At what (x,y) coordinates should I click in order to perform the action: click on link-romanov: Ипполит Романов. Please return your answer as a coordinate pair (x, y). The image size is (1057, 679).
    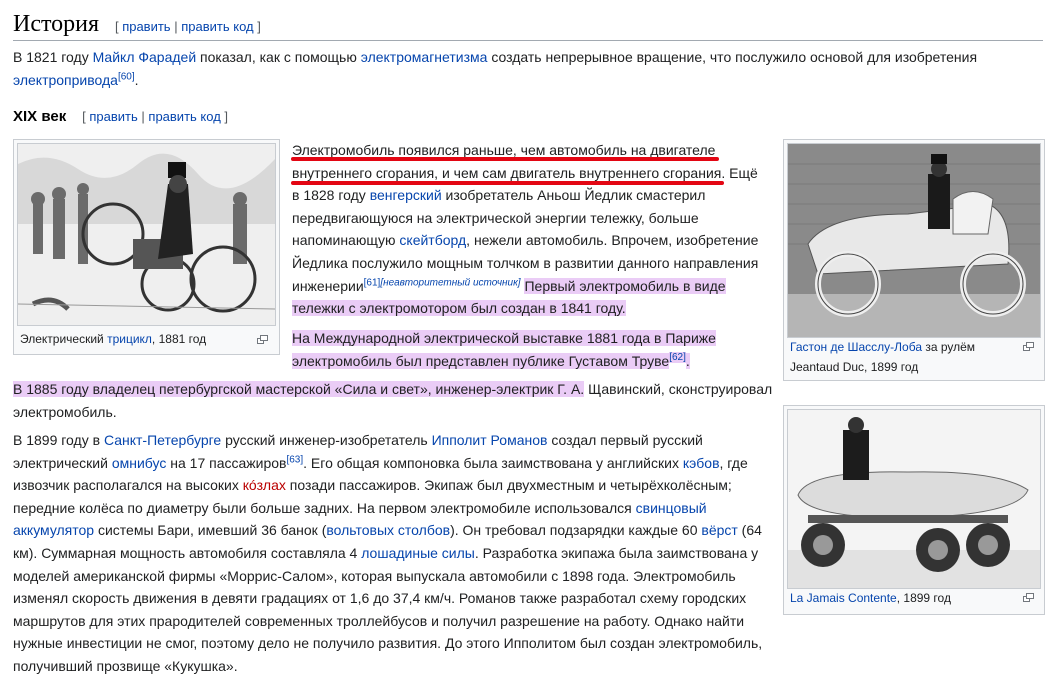
    Looking at the image, I should click on (490, 440).